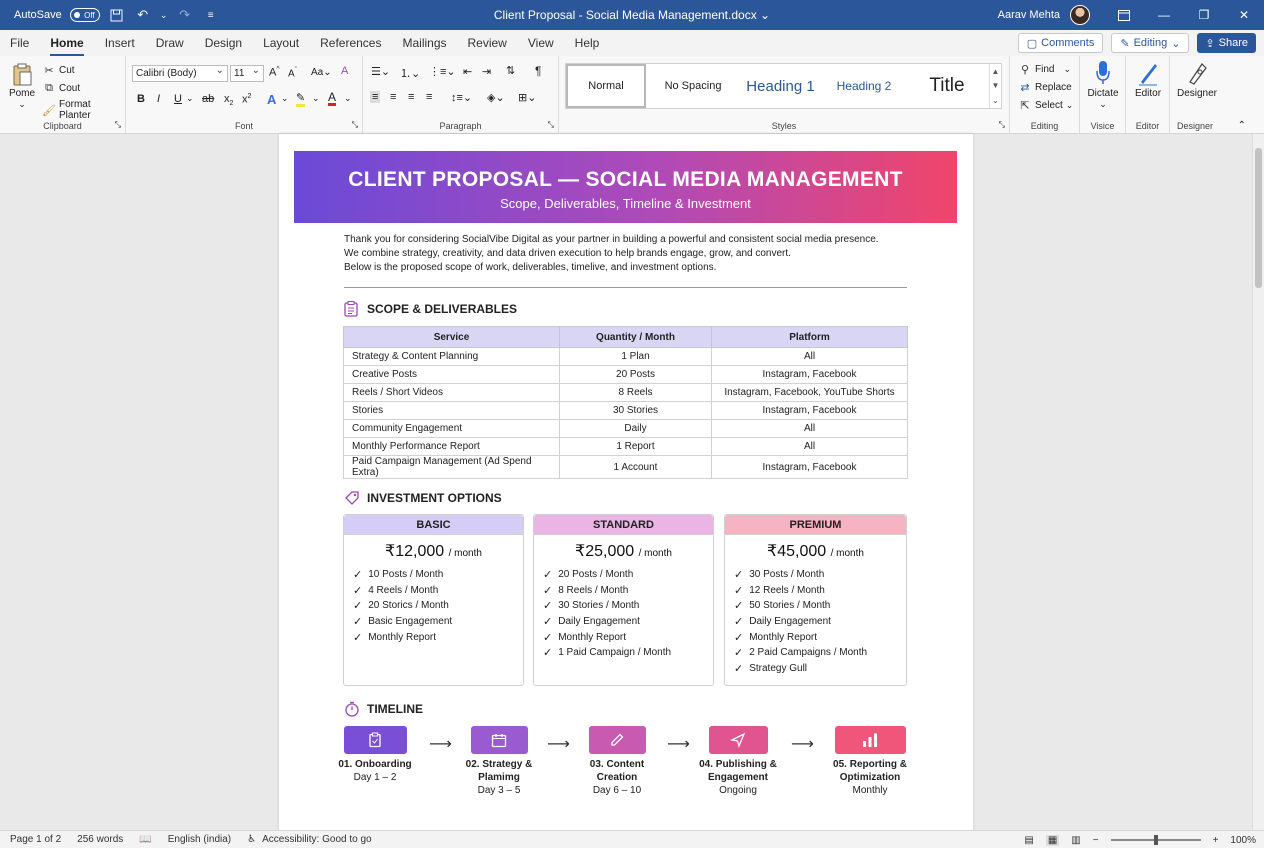 The image size is (1264, 848). Describe the element at coordinates (274, 72) in the screenshot. I see `grow-font-icon: A^` at that location.